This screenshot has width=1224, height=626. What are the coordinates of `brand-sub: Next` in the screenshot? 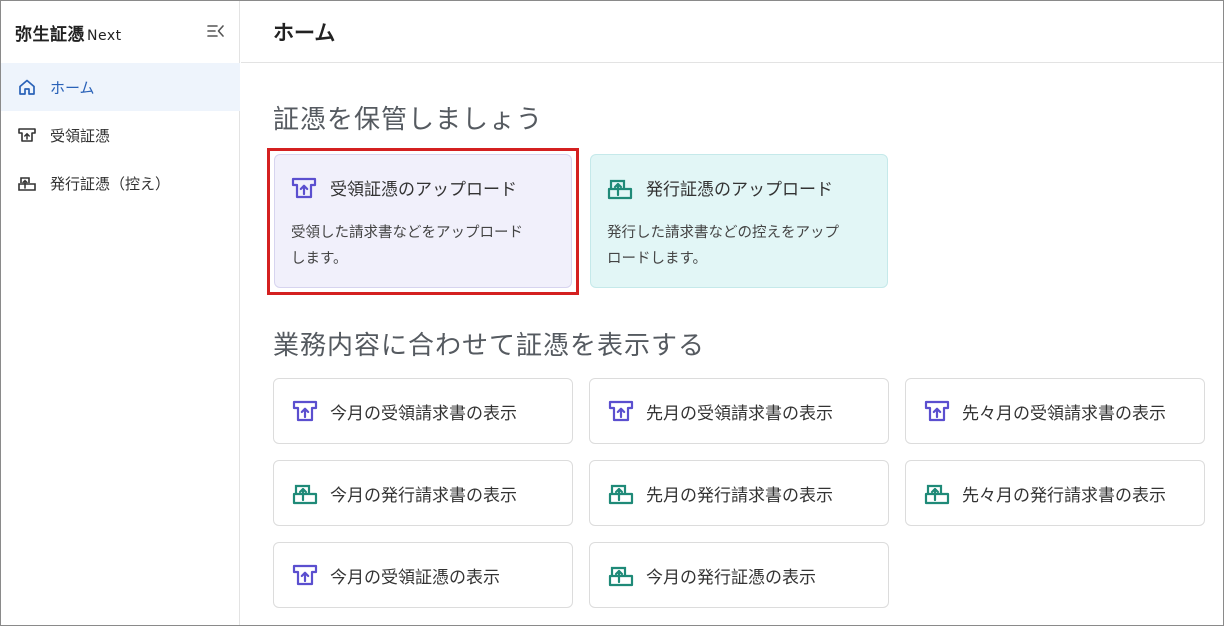 It's located at (104, 36).